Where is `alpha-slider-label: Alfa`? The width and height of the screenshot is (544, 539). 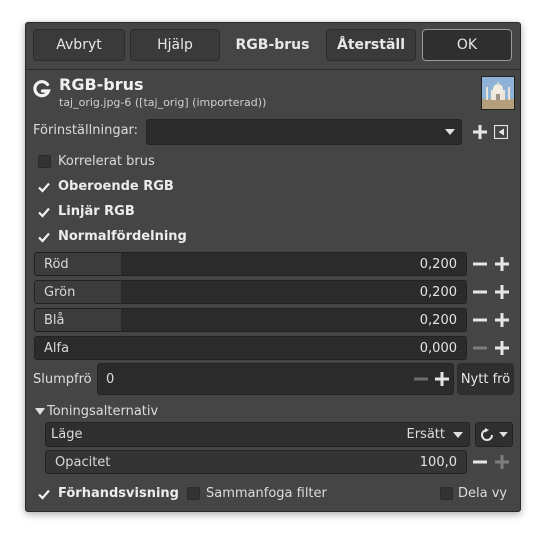
alpha-slider-label: Alfa is located at coordinates (57, 348).